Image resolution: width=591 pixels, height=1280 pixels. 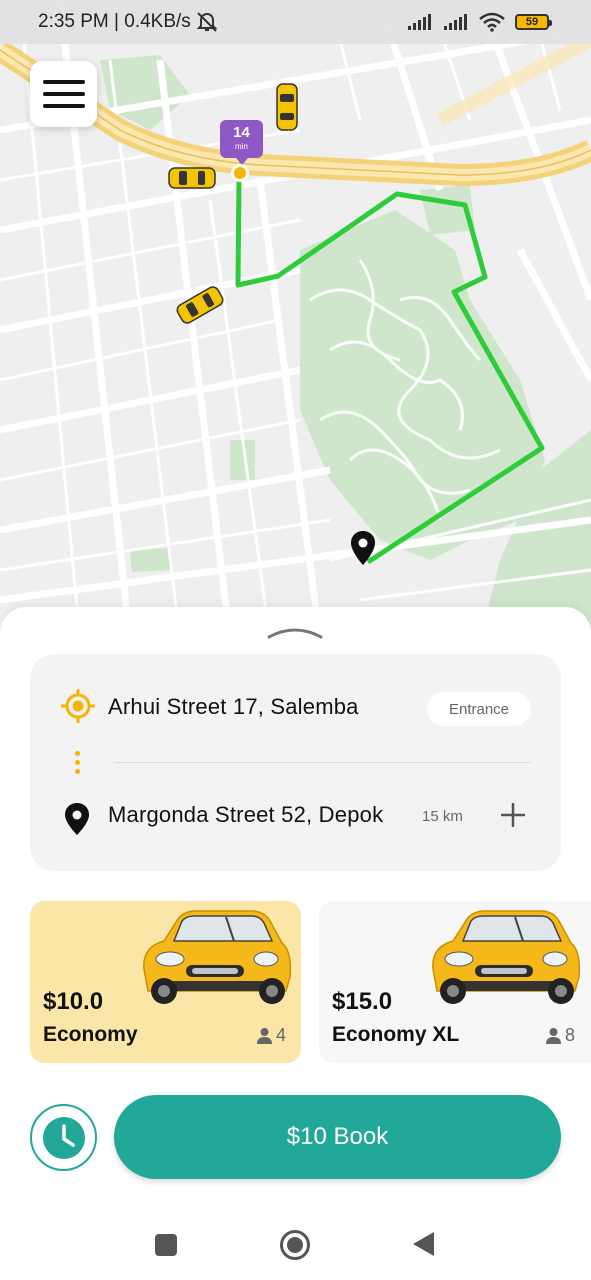 I want to click on schedule-button, so click(x=63, y=1137).